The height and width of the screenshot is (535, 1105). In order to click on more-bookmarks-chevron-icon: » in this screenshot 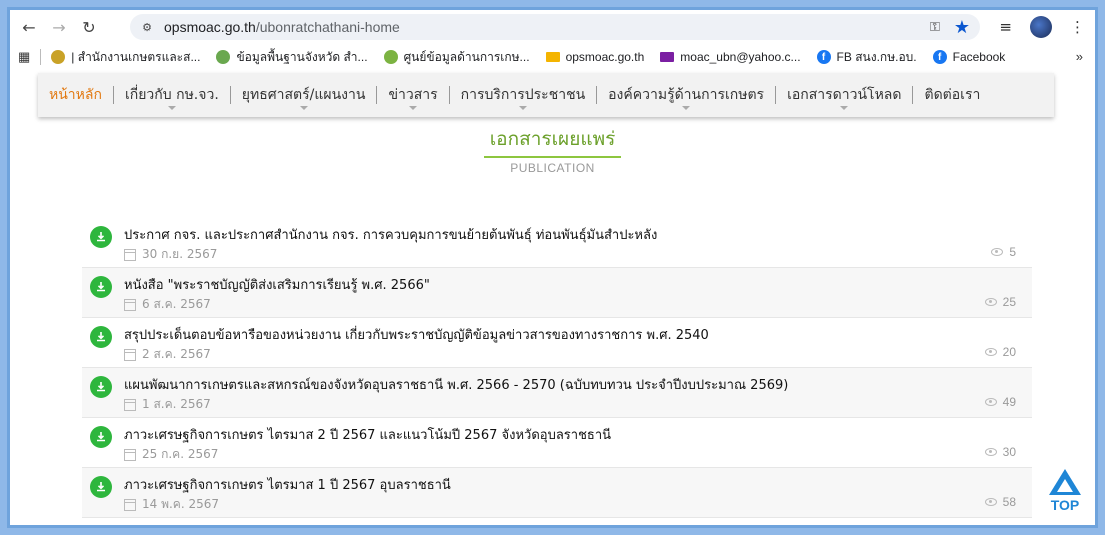, I will do `click(1079, 56)`.